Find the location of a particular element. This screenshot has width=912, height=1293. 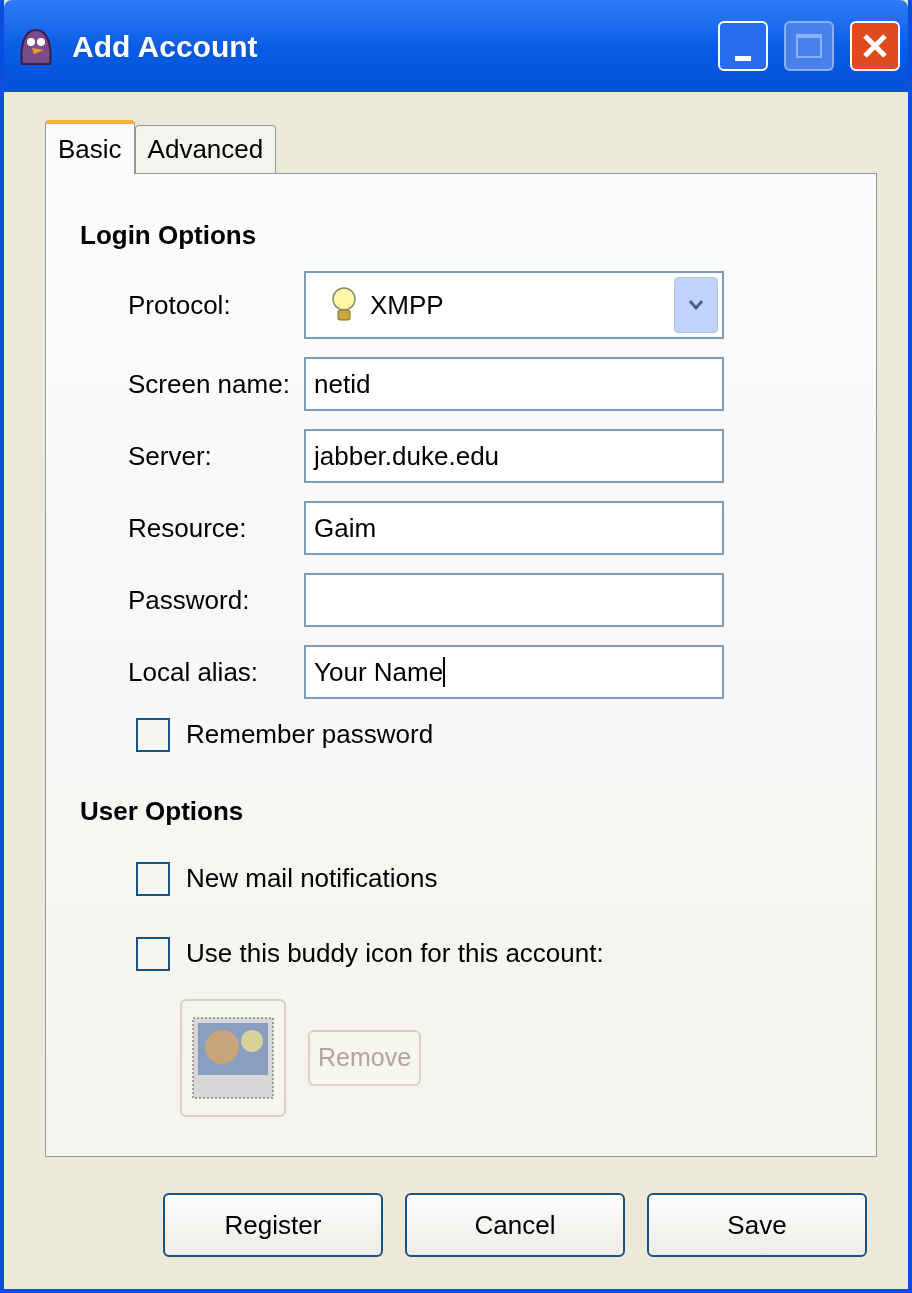

dropdown-button is located at coordinates (696, 305).